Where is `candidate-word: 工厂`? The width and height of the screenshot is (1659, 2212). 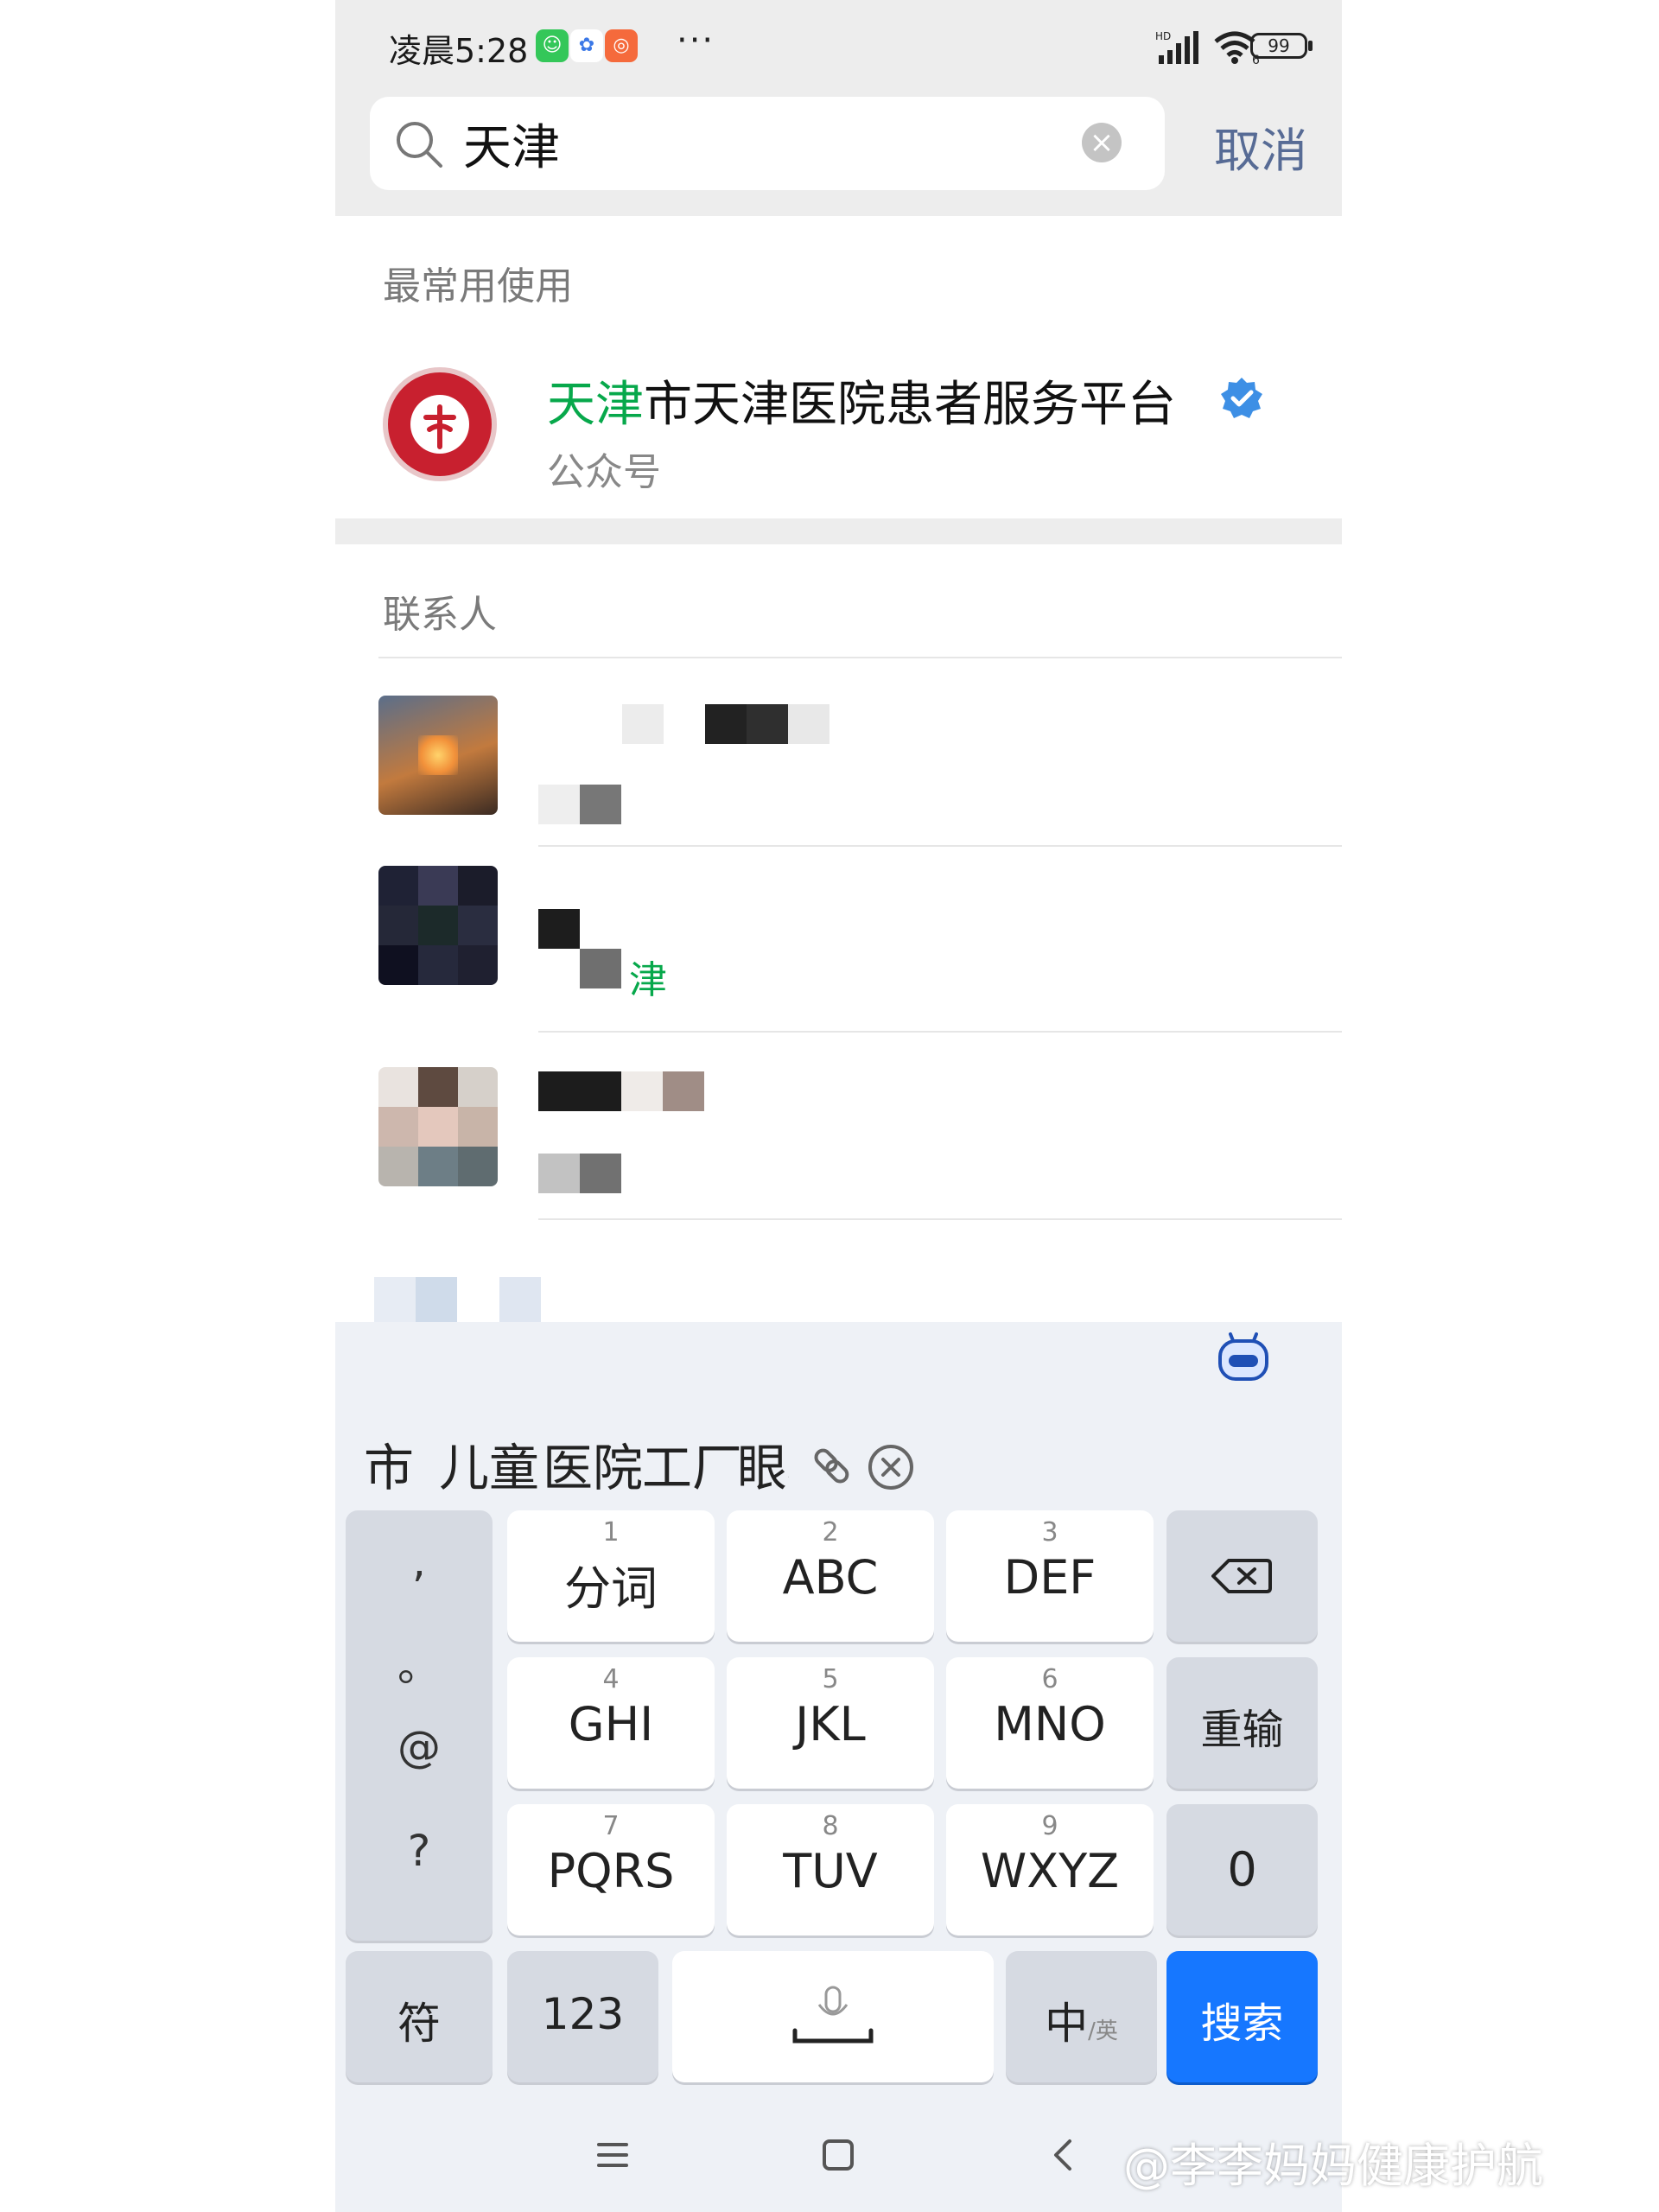
candidate-word: 工厂 is located at coordinates (692, 1463).